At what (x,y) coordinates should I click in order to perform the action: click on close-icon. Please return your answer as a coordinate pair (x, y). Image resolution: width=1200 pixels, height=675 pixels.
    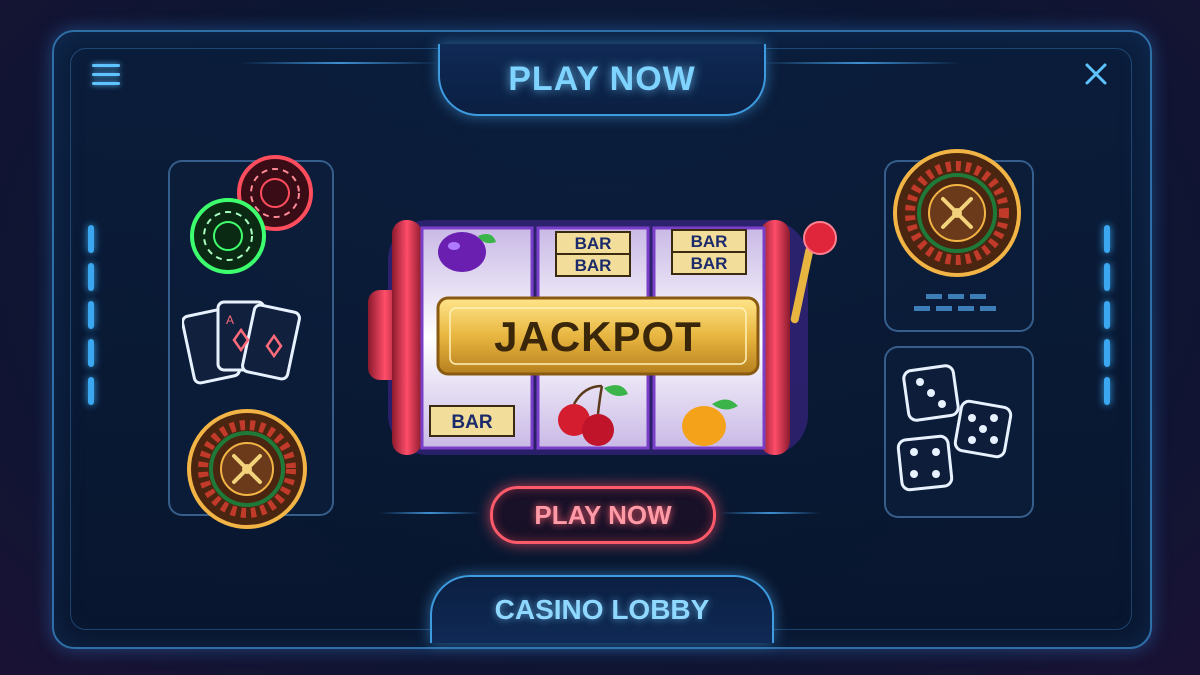
    Looking at the image, I should click on (1096, 74).